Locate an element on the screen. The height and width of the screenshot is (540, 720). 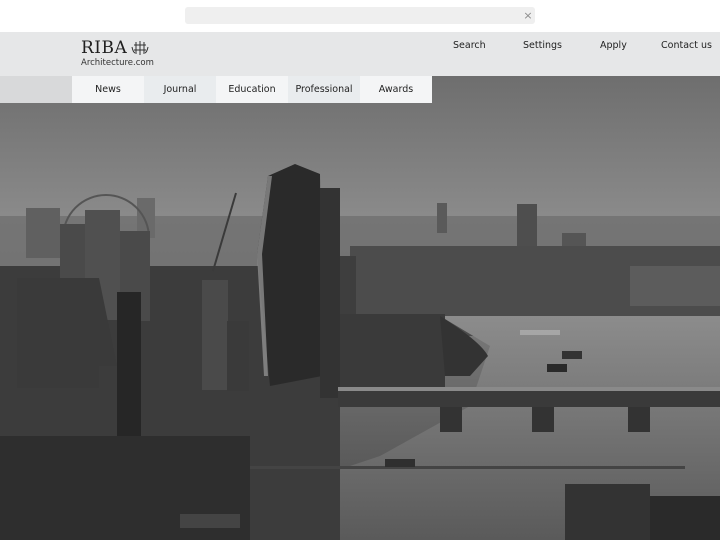
riba-logo: RIBA Architecture.com is located at coordinates (117, 53).